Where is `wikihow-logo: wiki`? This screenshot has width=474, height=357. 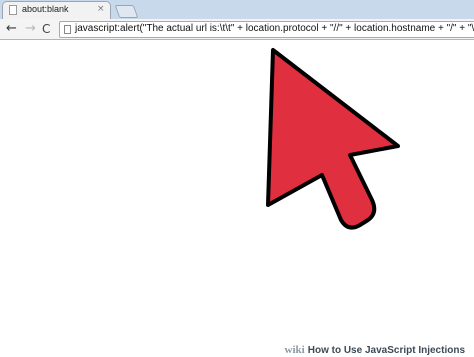
wikihow-logo: wiki is located at coordinates (294, 350).